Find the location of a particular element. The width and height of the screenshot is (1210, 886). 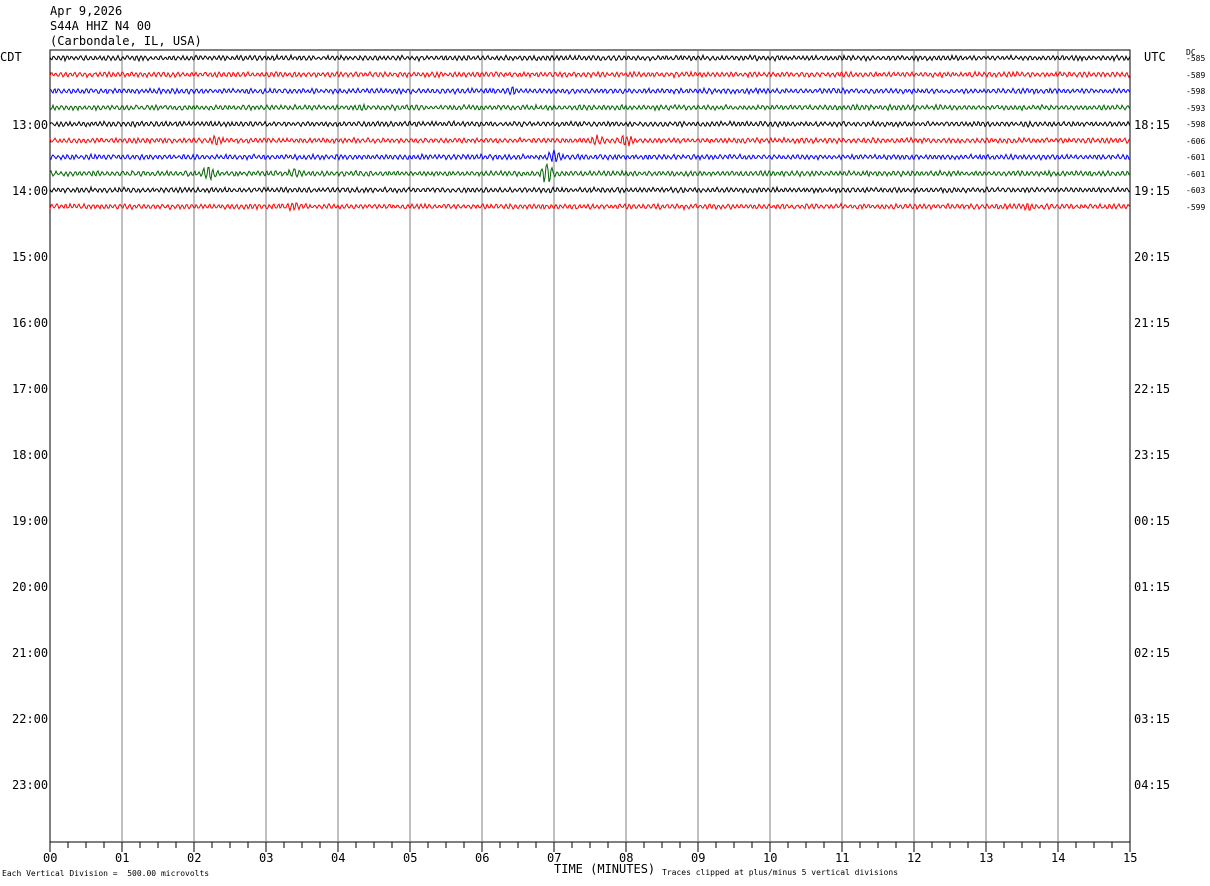

x-tick-label: 13 is located at coordinates (986, 858).